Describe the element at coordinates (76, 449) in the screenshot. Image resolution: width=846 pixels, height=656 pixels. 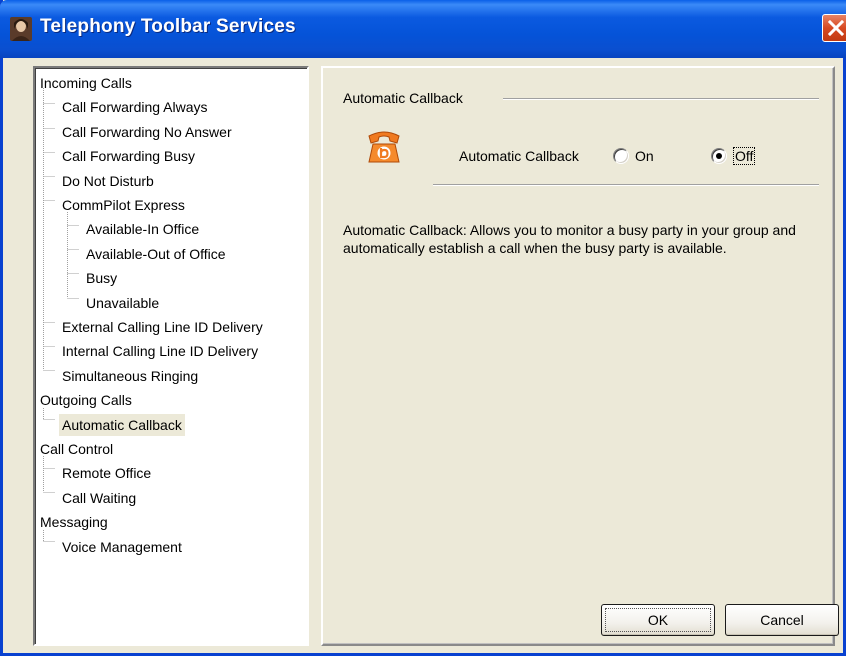
I see `tree-category: Call Control` at that location.